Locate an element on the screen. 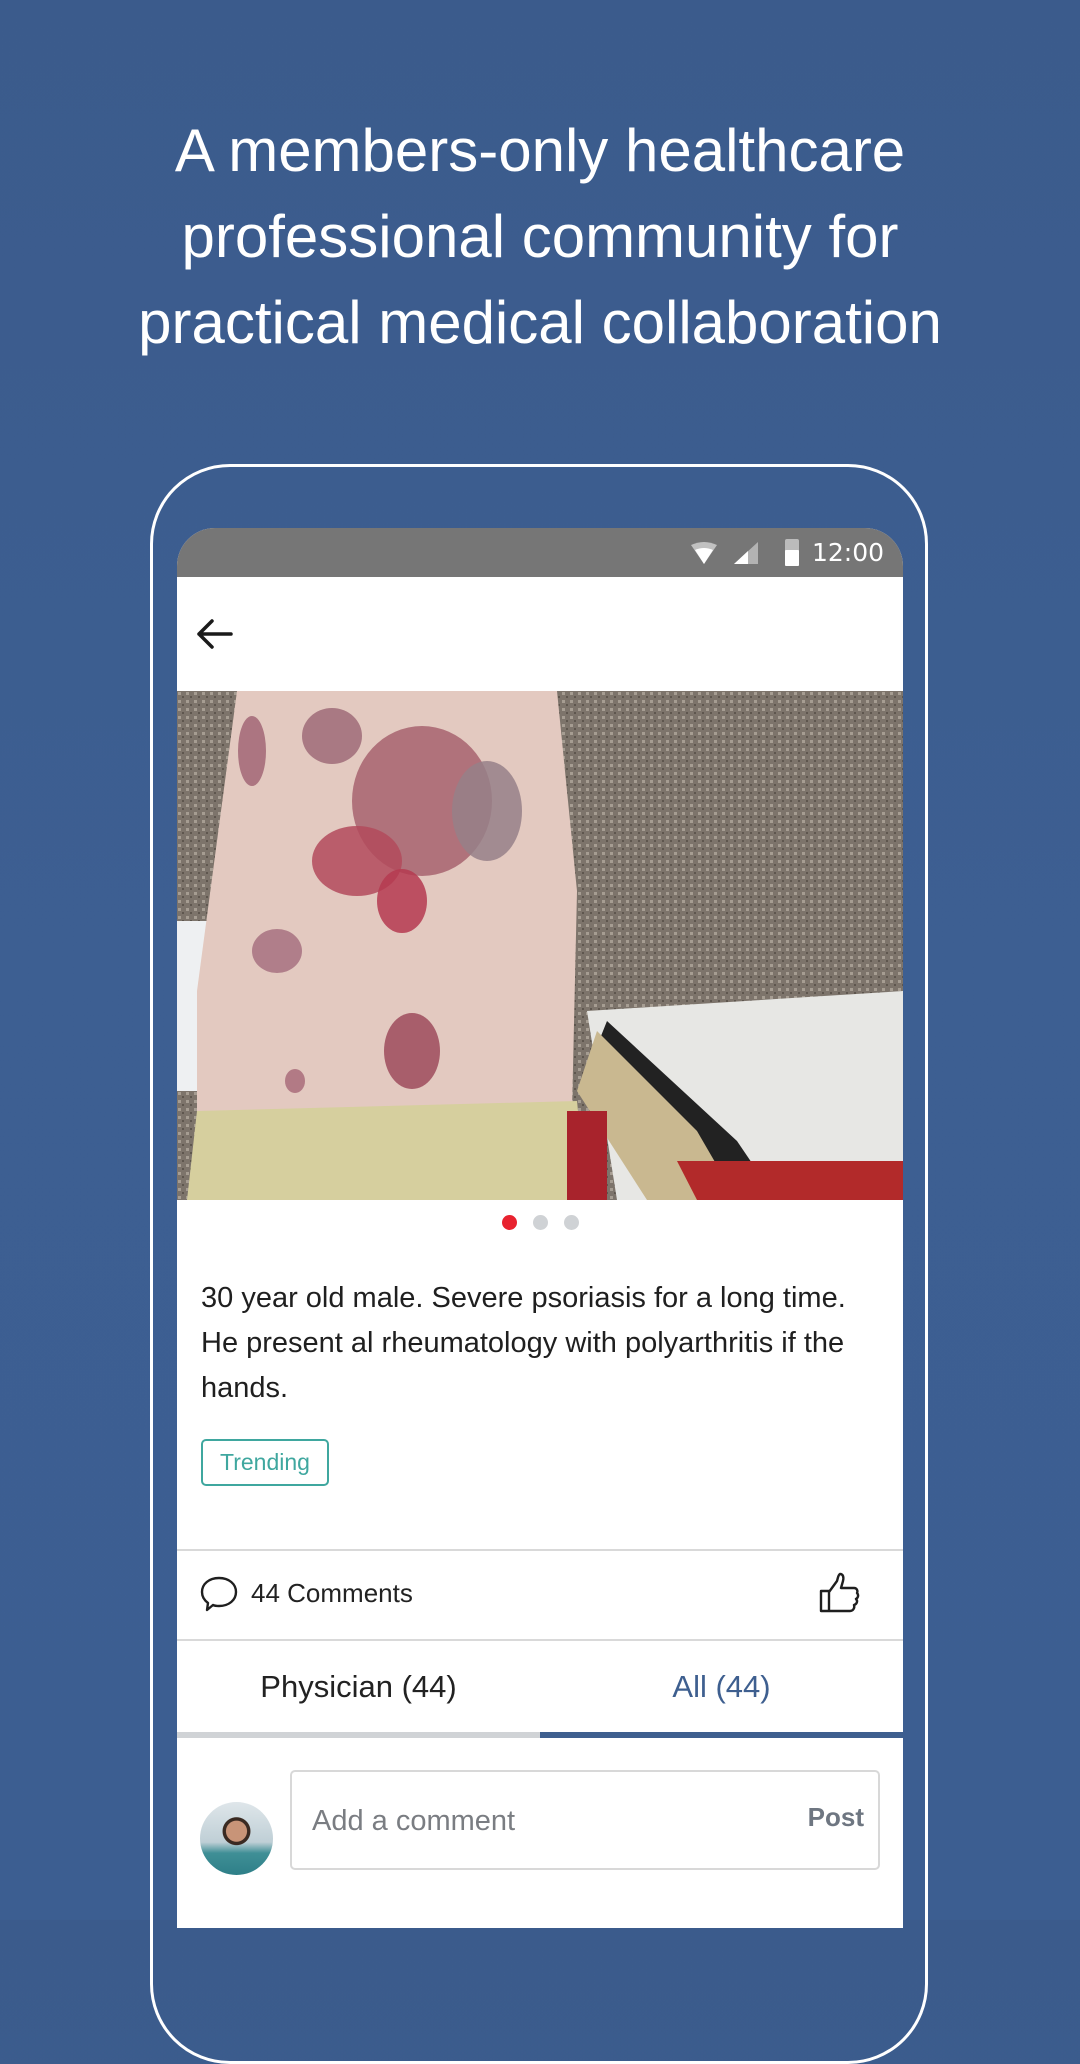 Image resolution: width=1080 pixels, height=2064 pixels. wifi-icon is located at coordinates (704, 553).